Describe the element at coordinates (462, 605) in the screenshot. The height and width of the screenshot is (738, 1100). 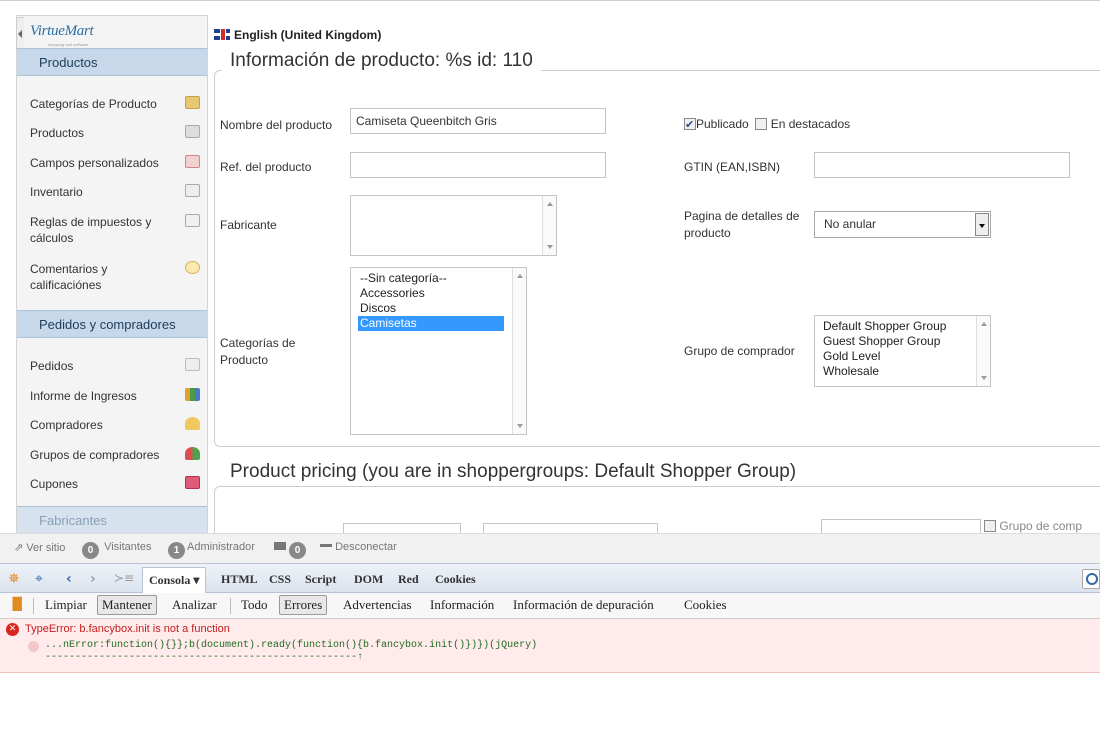
I see `filter-info-button: Información` at that location.